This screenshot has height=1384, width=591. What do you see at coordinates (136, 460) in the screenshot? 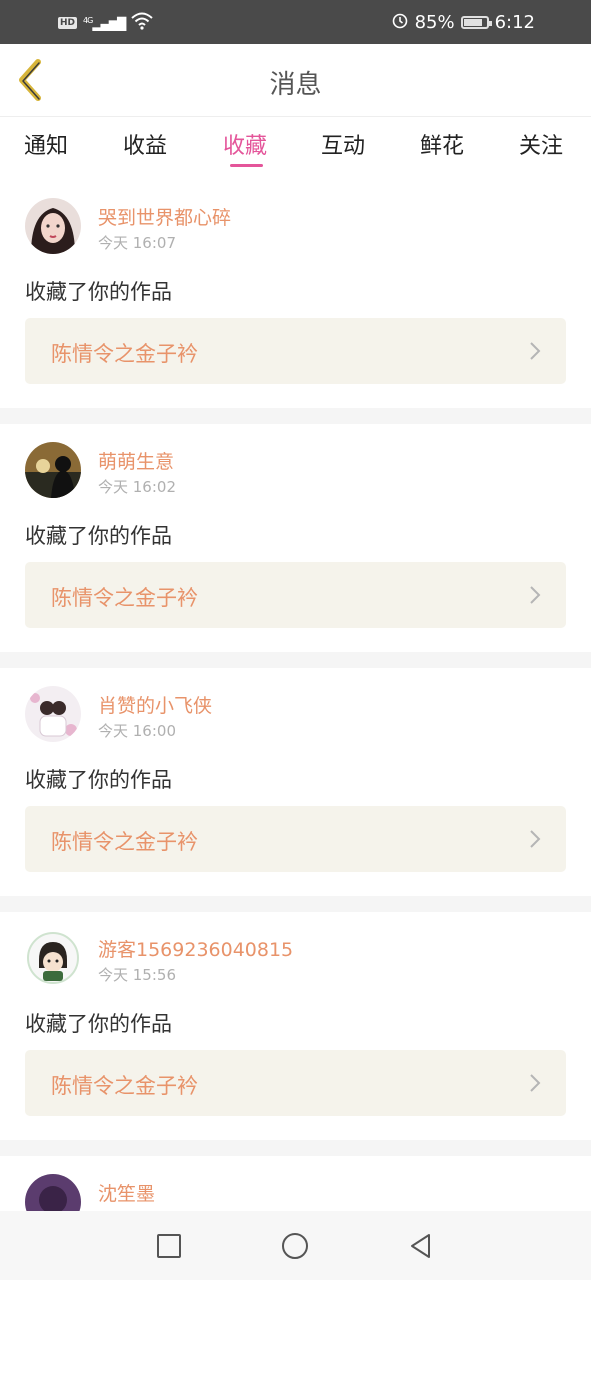
I see `username: 萌萌生意` at bounding box center [136, 460].